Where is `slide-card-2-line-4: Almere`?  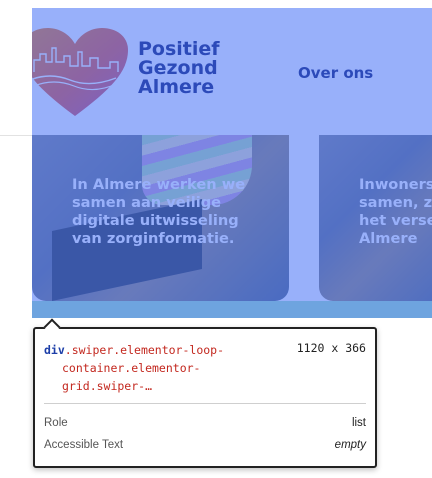
slide-card-2-line-4: Almere is located at coordinates (388, 238).